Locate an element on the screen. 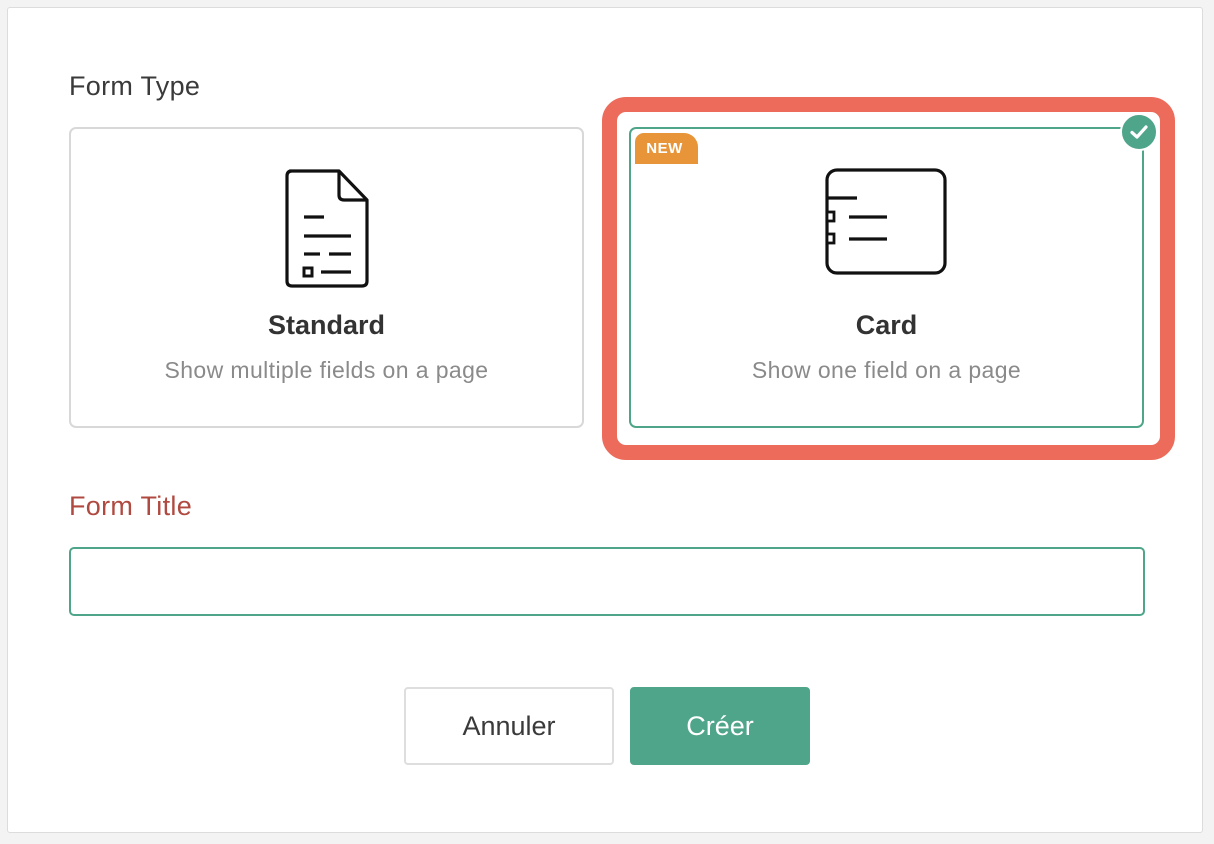  card-layout-icon is located at coordinates (886, 224).